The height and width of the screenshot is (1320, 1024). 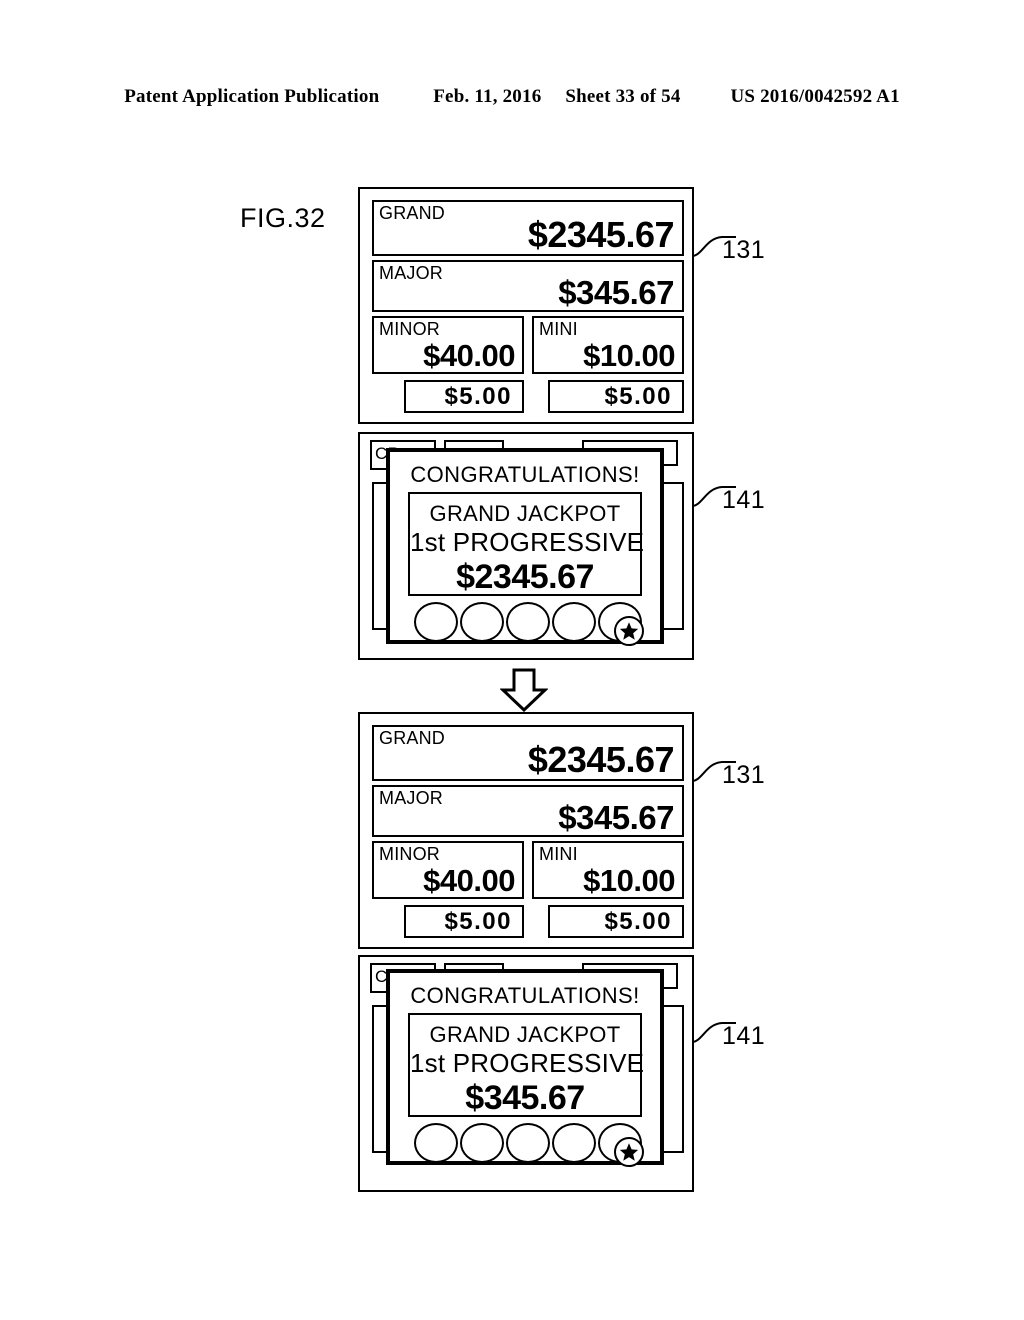 I want to click on reel-symbol-blank-1-top, so click(x=436, y=622).